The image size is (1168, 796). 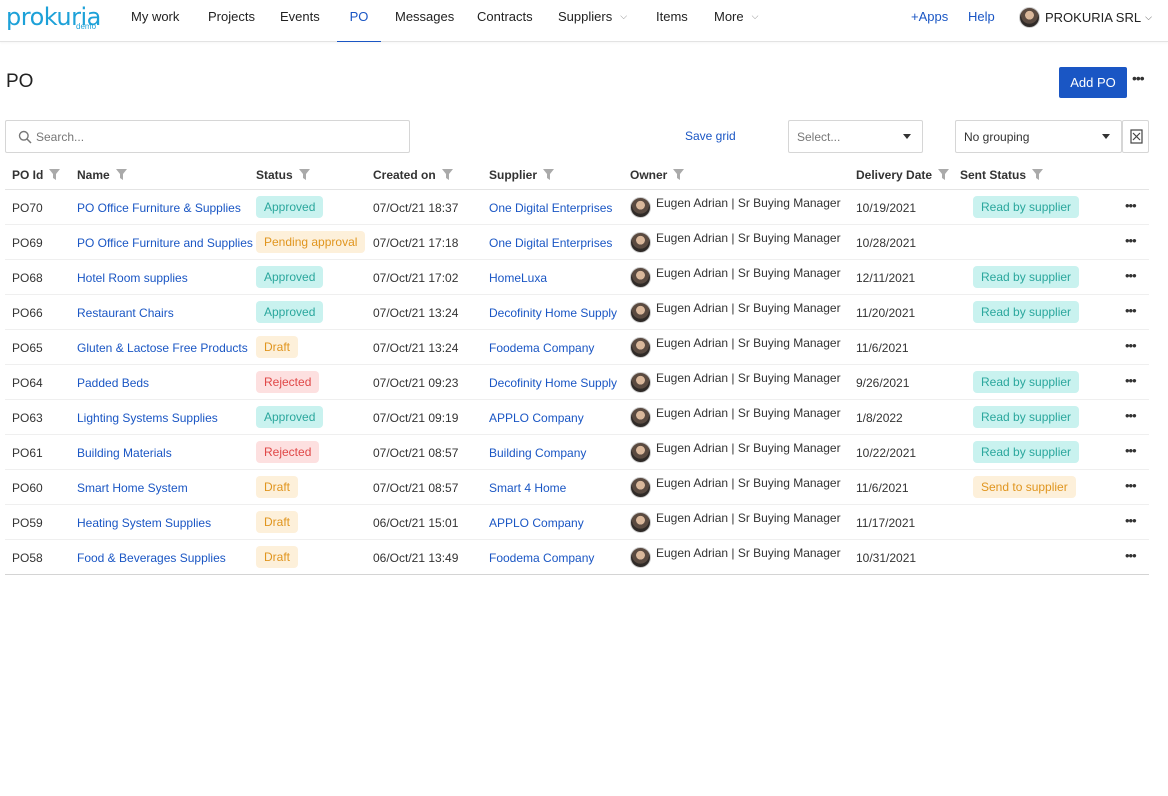 I want to click on supplier-link: Smart 4 Home, so click(x=527, y=488).